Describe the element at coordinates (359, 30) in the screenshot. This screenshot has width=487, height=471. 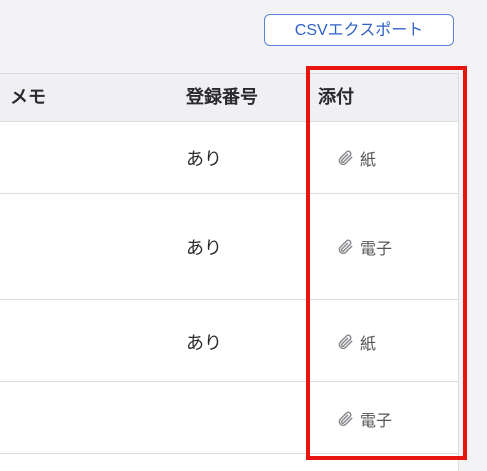
I see `csv-export-button: CSVエクスポート` at that location.